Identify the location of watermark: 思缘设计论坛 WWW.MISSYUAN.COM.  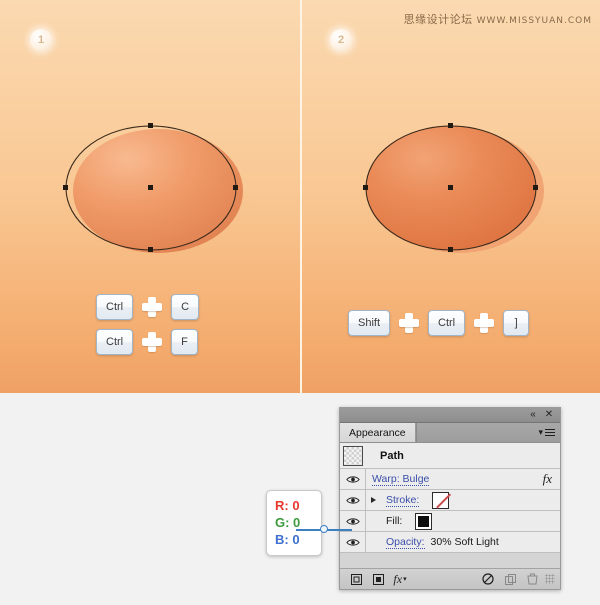
(498, 19).